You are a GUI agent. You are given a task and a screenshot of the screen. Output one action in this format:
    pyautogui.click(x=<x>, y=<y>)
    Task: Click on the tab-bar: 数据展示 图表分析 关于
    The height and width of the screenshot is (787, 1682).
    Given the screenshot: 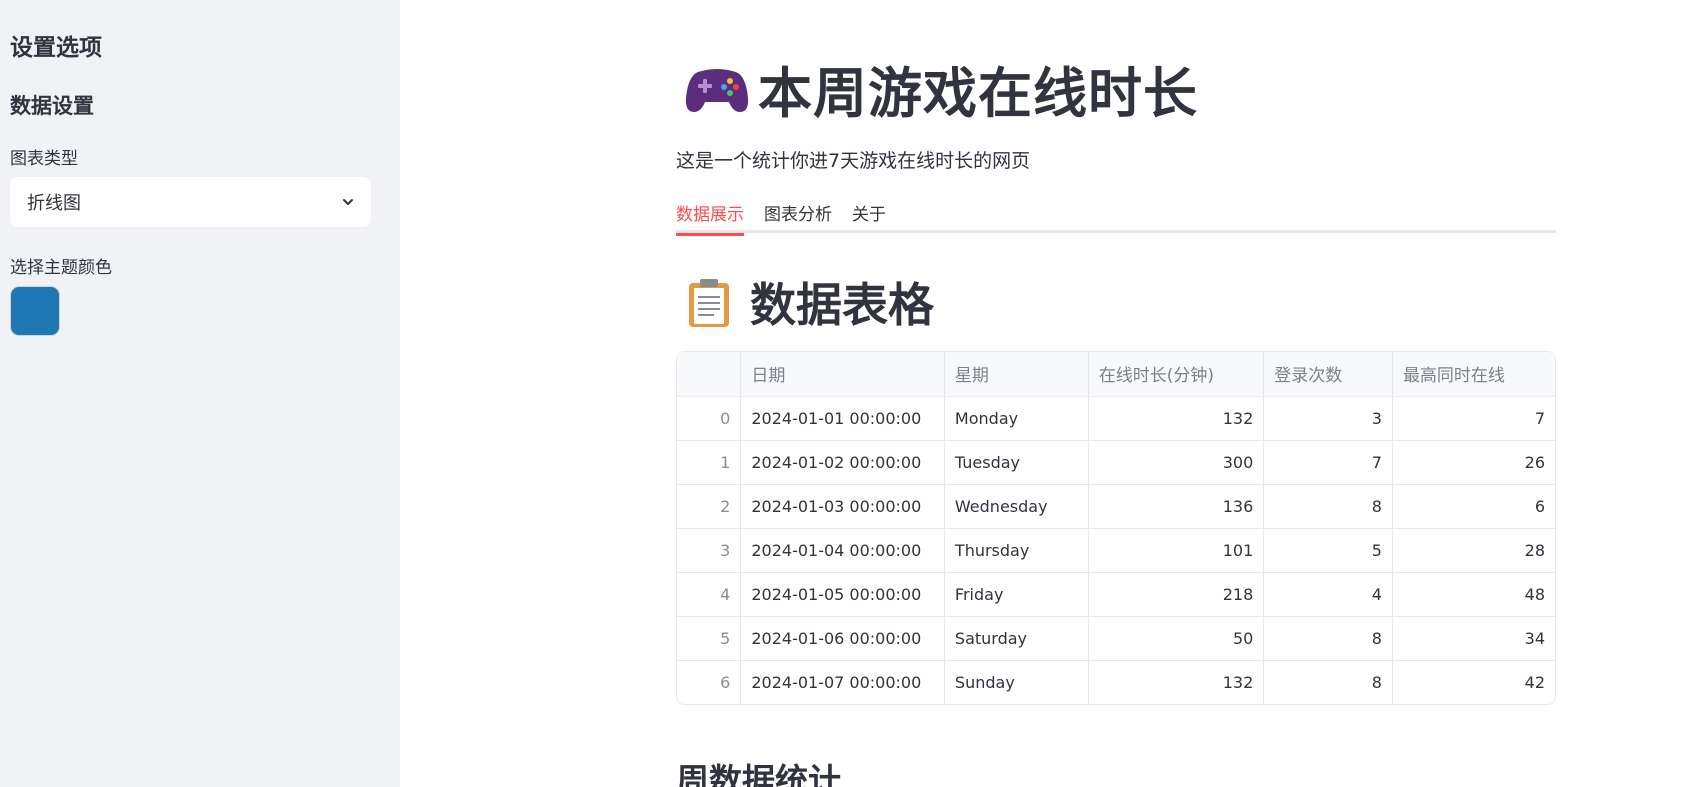 What is the action you would take?
    pyautogui.click(x=1116, y=215)
    